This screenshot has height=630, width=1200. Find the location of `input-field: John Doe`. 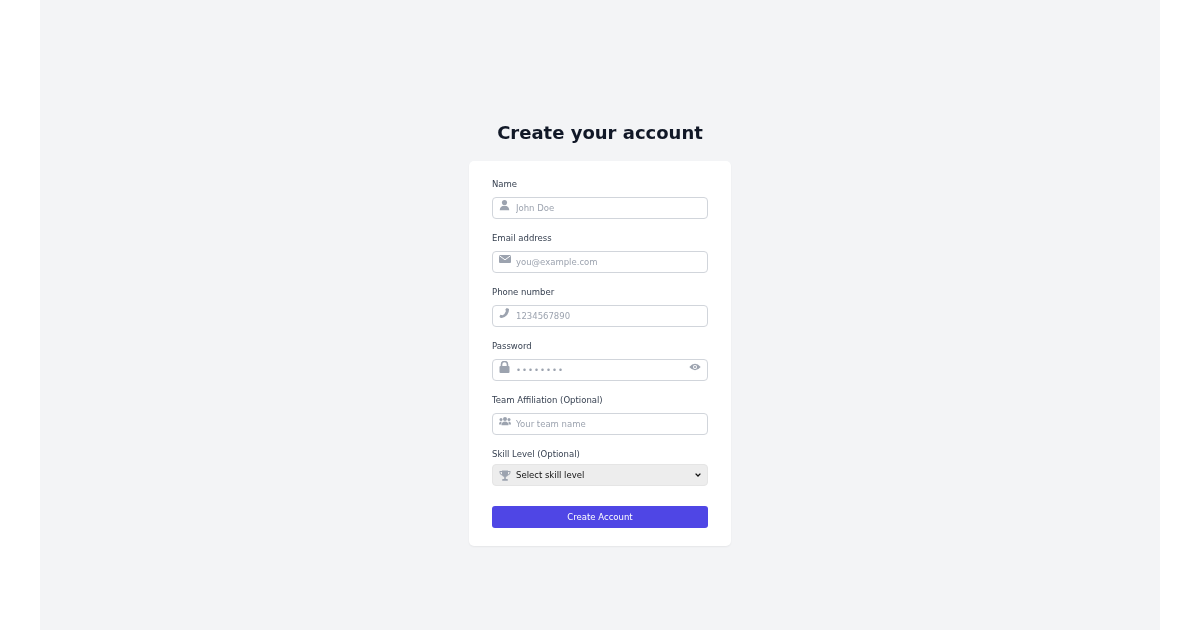

input-field: John Doe is located at coordinates (600, 208).